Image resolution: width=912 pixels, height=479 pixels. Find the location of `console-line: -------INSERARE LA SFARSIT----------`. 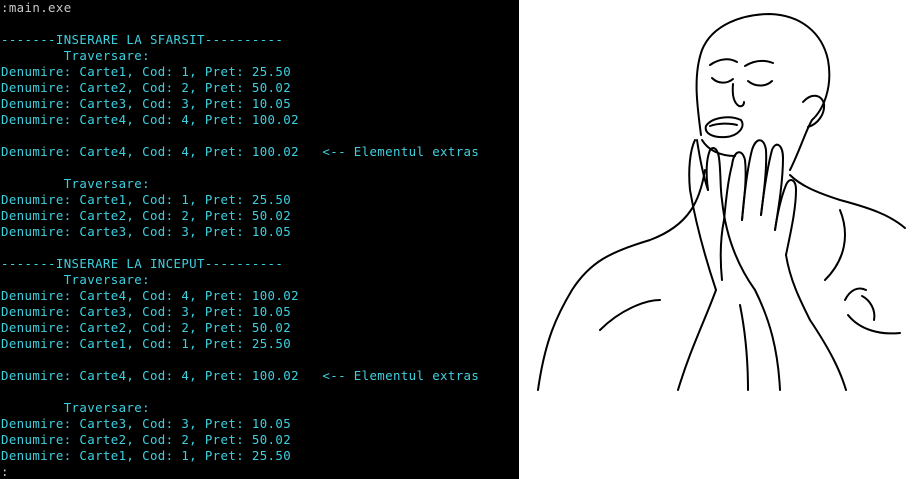

console-line: -------INSERARE LA SFARSIT---------- is located at coordinates (142, 39).